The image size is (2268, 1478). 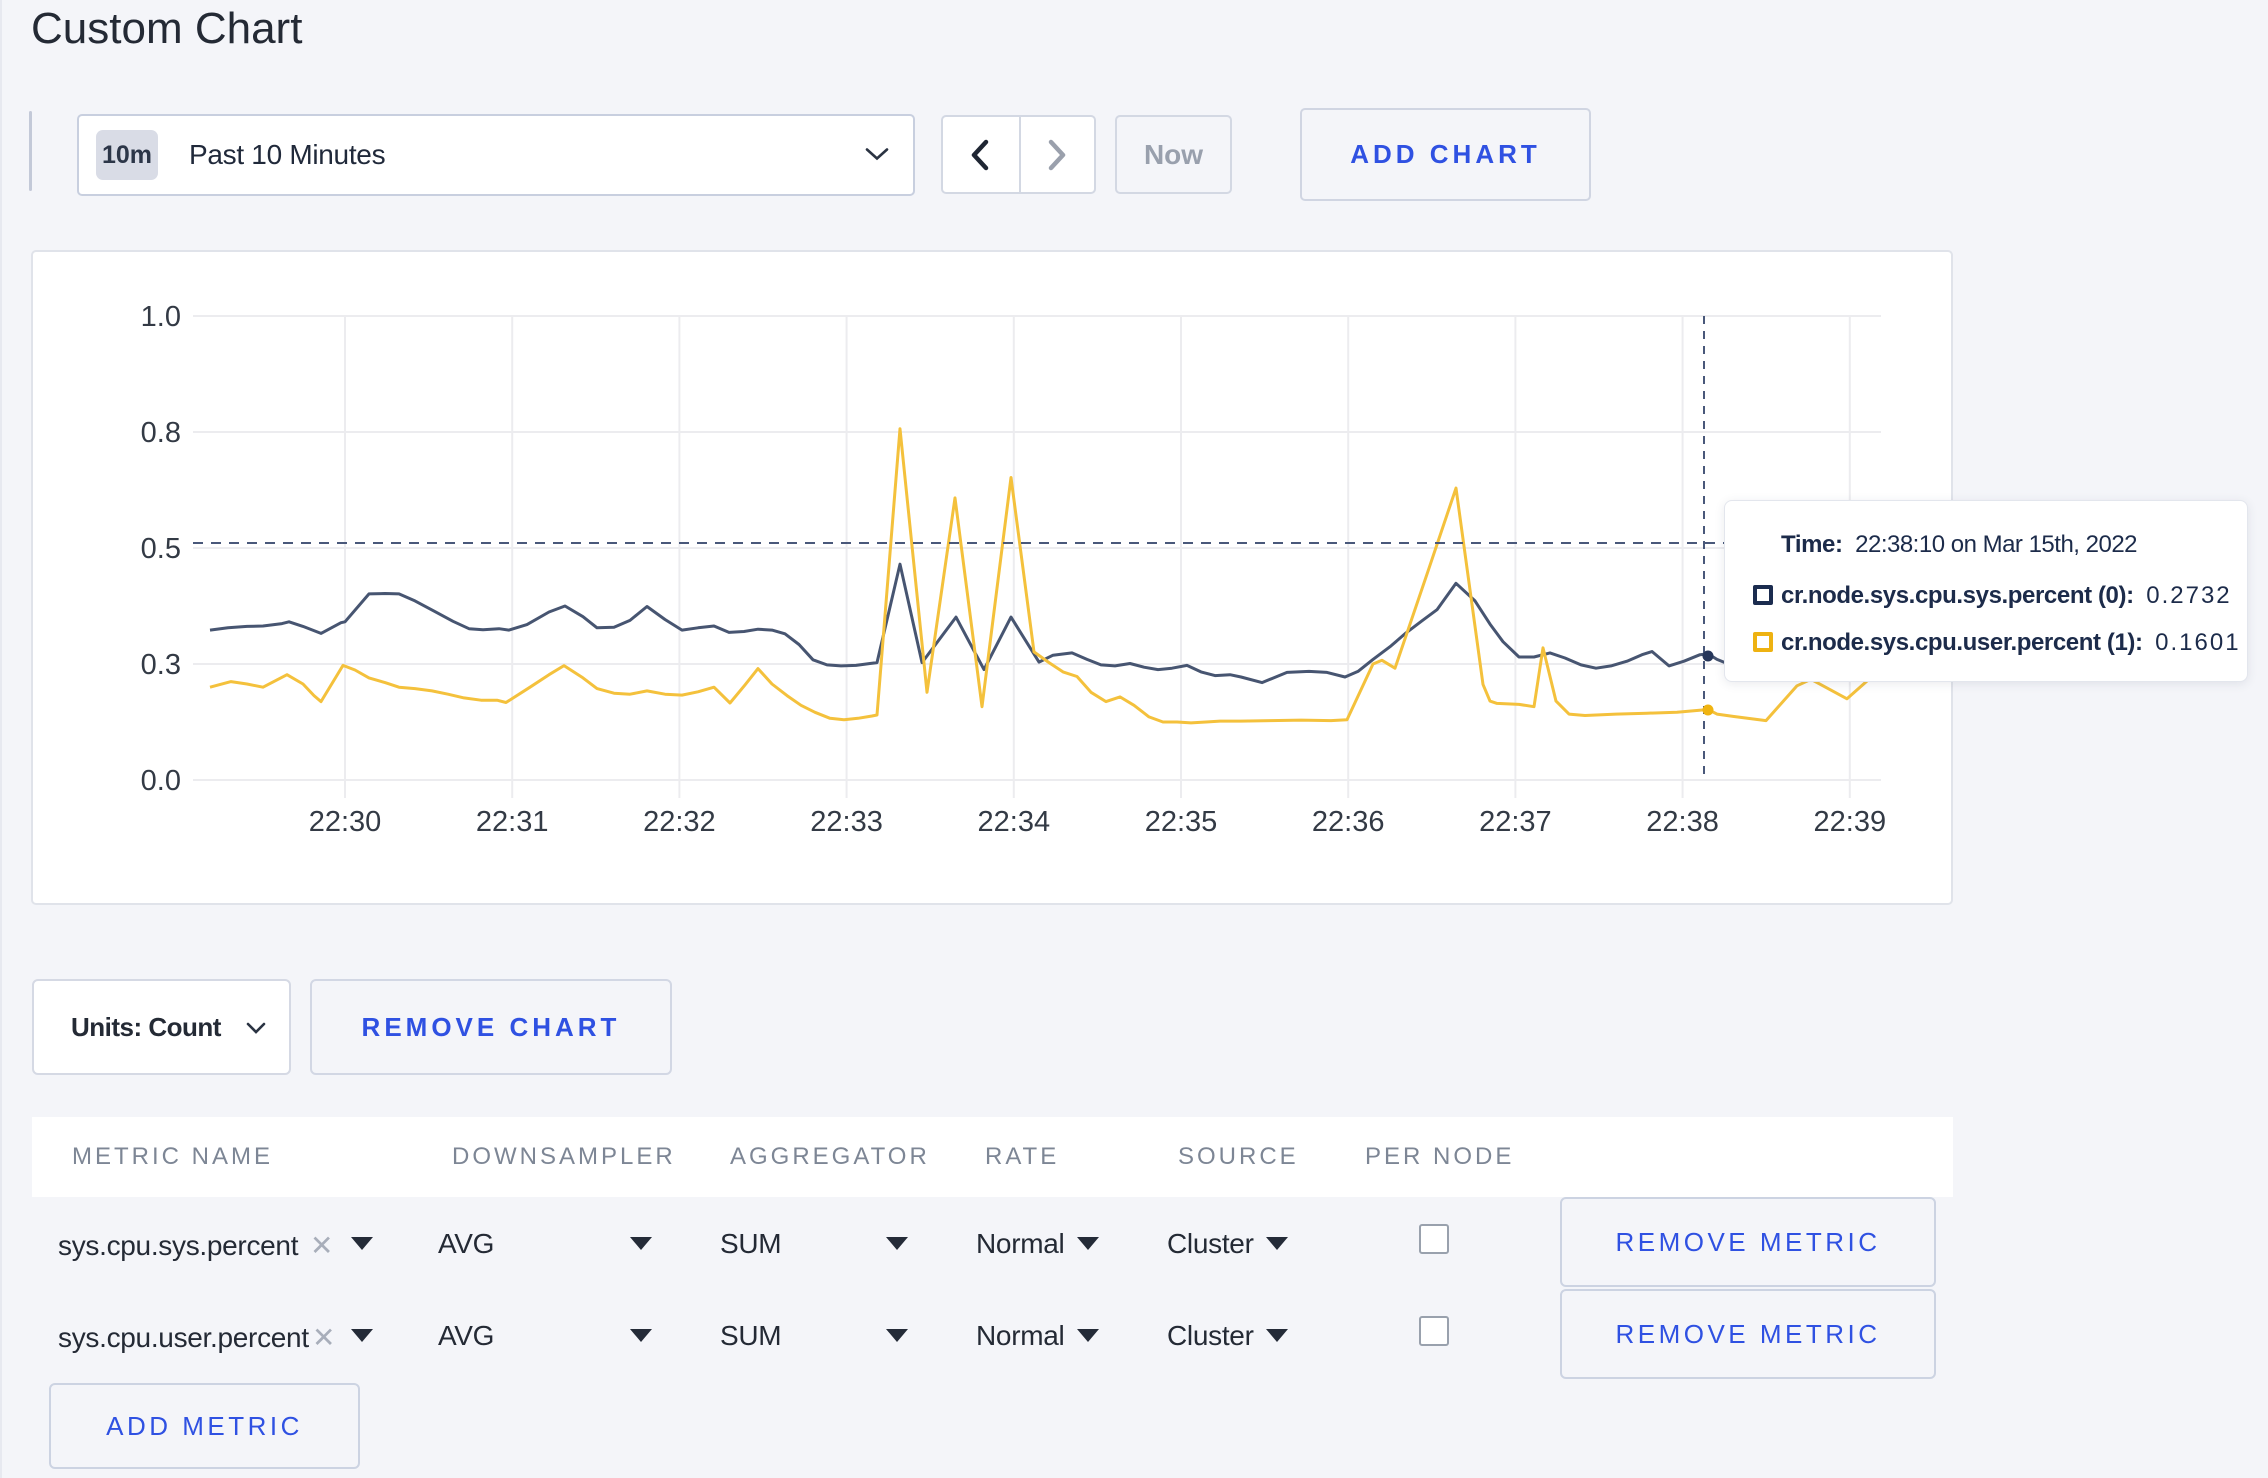 What do you see at coordinates (1682, 822) in the screenshot?
I see `svg-text: 22:38` at bounding box center [1682, 822].